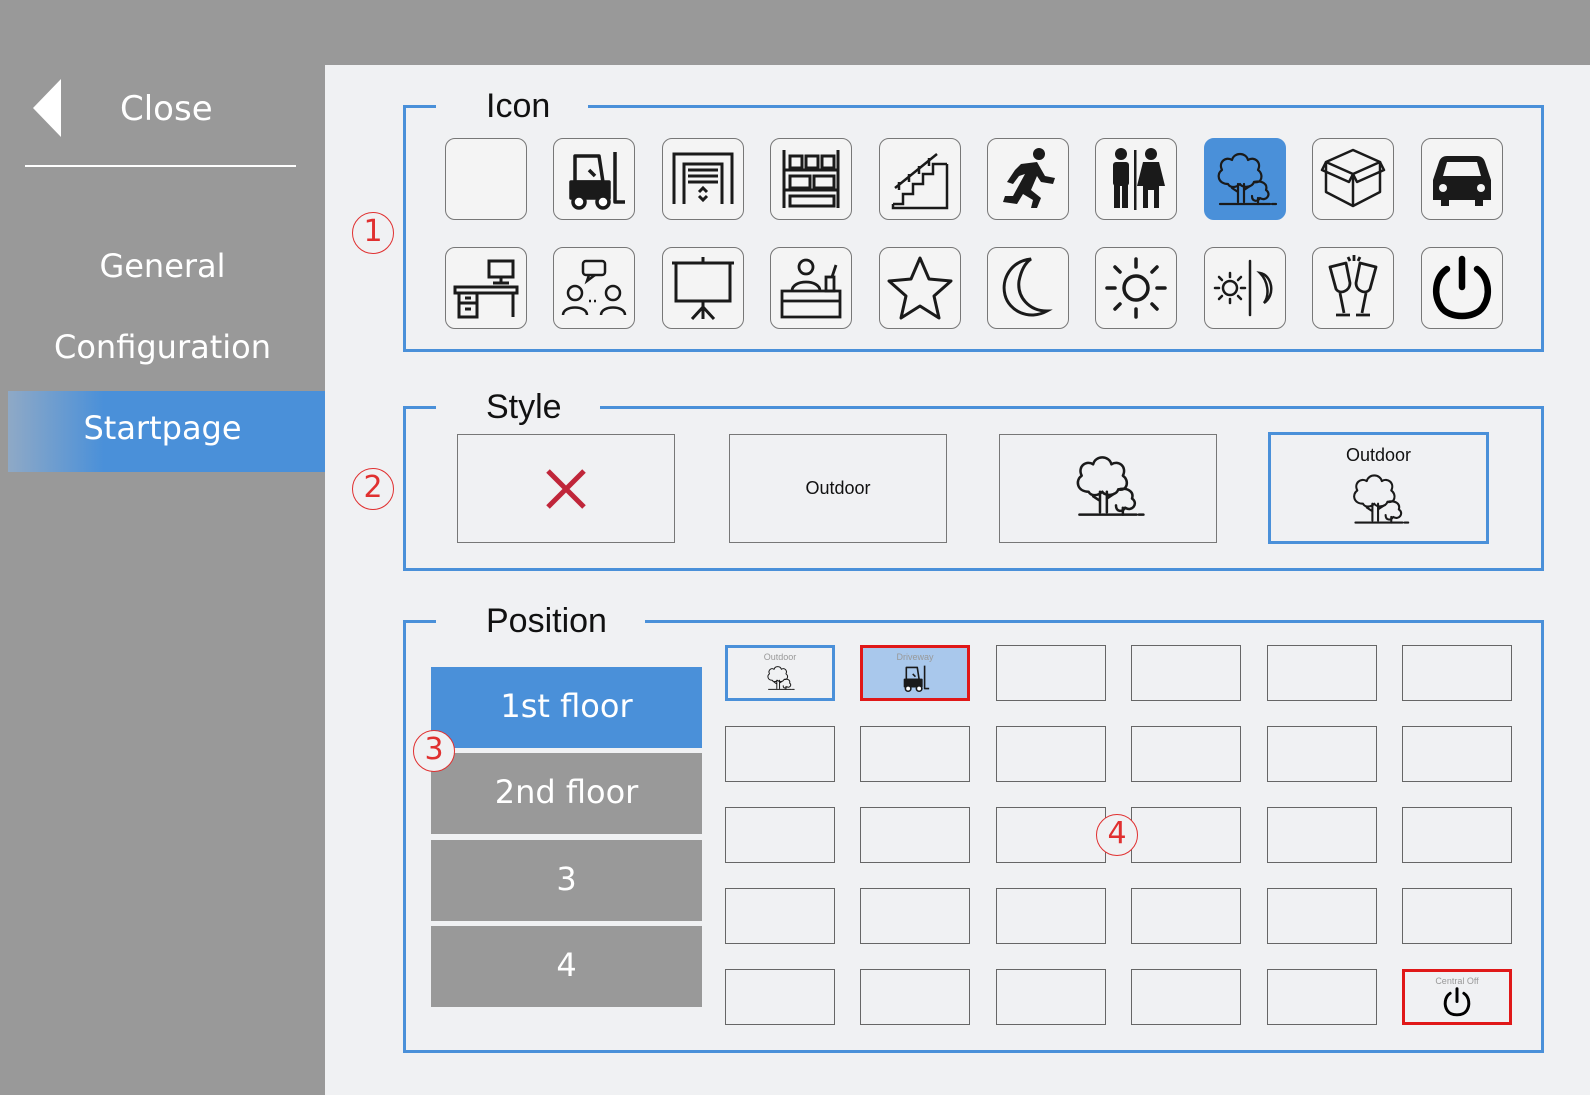 Image resolution: width=1590 pixels, height=1095 pixels. What do you see at coordinates (1117, 835) in the screenshot?
I see `marker-4: 4` at bounding box center [1117, 835].